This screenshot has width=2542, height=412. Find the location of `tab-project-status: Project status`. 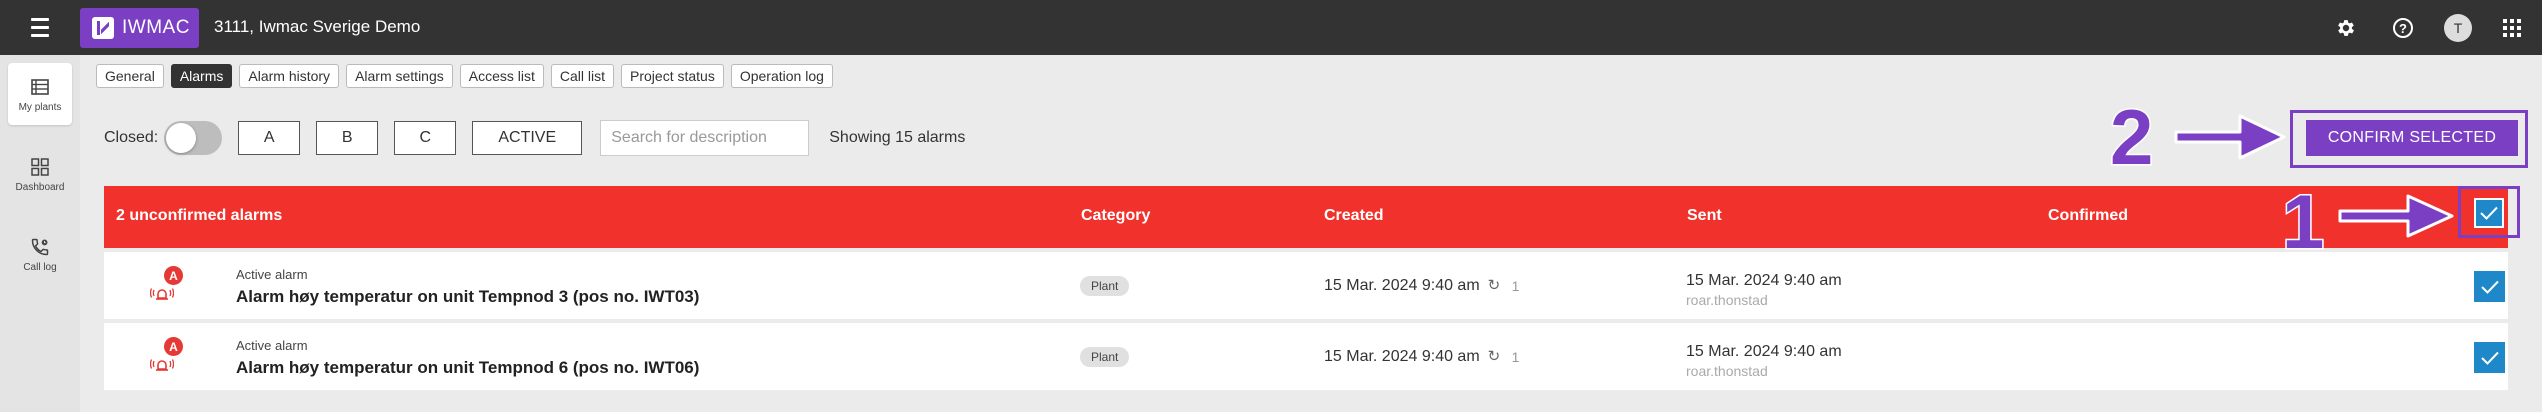

tab-project-status: Project status is located at coordinates (672, 76).